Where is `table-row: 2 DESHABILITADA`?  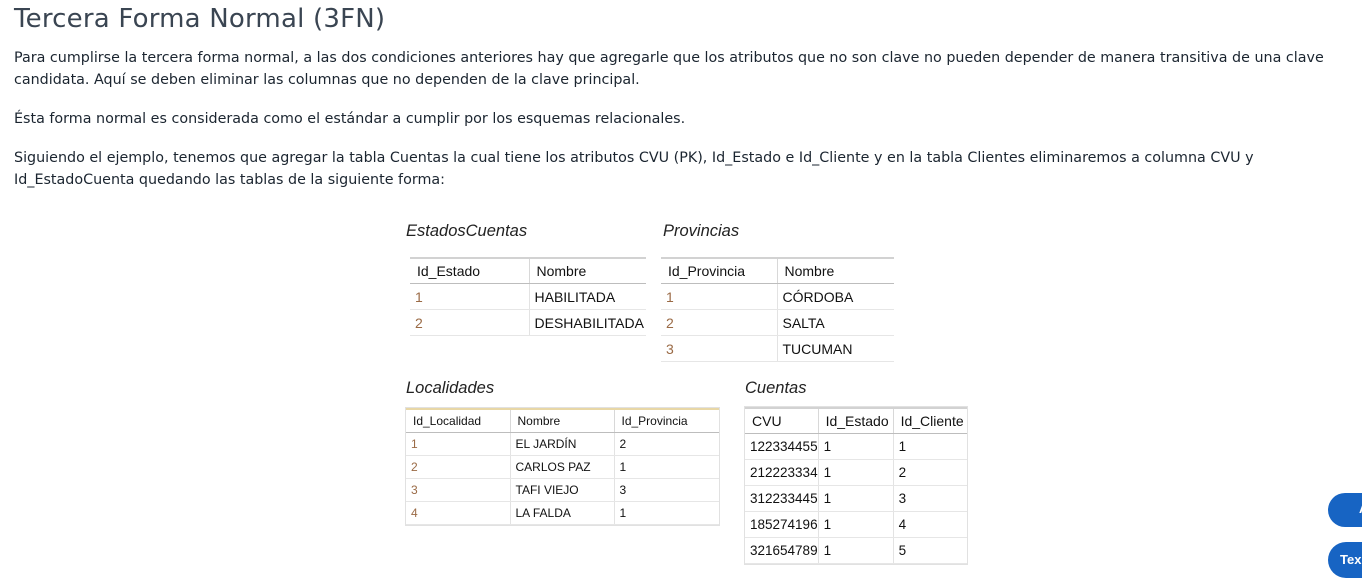
table-row: 2 DESHABILITADA is located at coordinates (528, 322).